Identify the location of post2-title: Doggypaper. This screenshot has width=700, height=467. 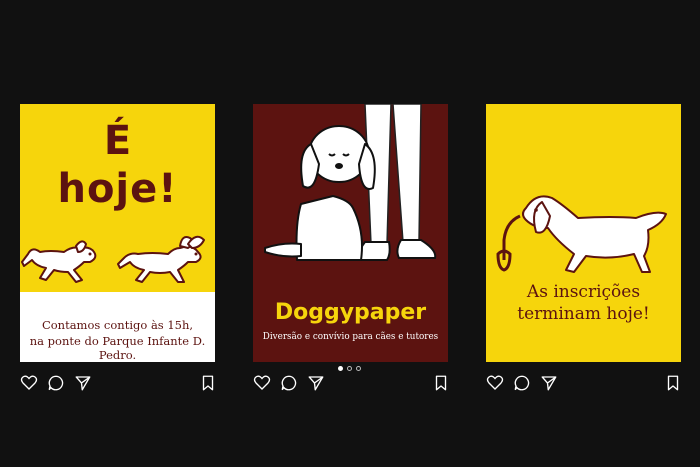
(350, 312).